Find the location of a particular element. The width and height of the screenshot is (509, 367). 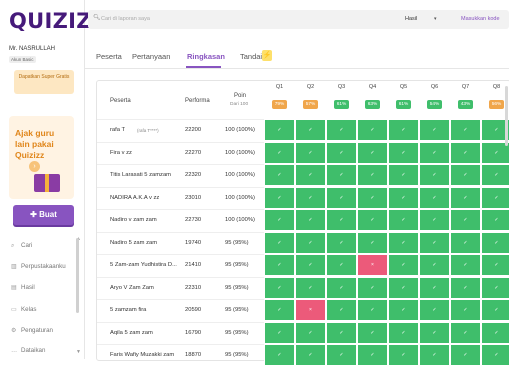

arrow-right-icon: › is located at coordinates (34, 166).